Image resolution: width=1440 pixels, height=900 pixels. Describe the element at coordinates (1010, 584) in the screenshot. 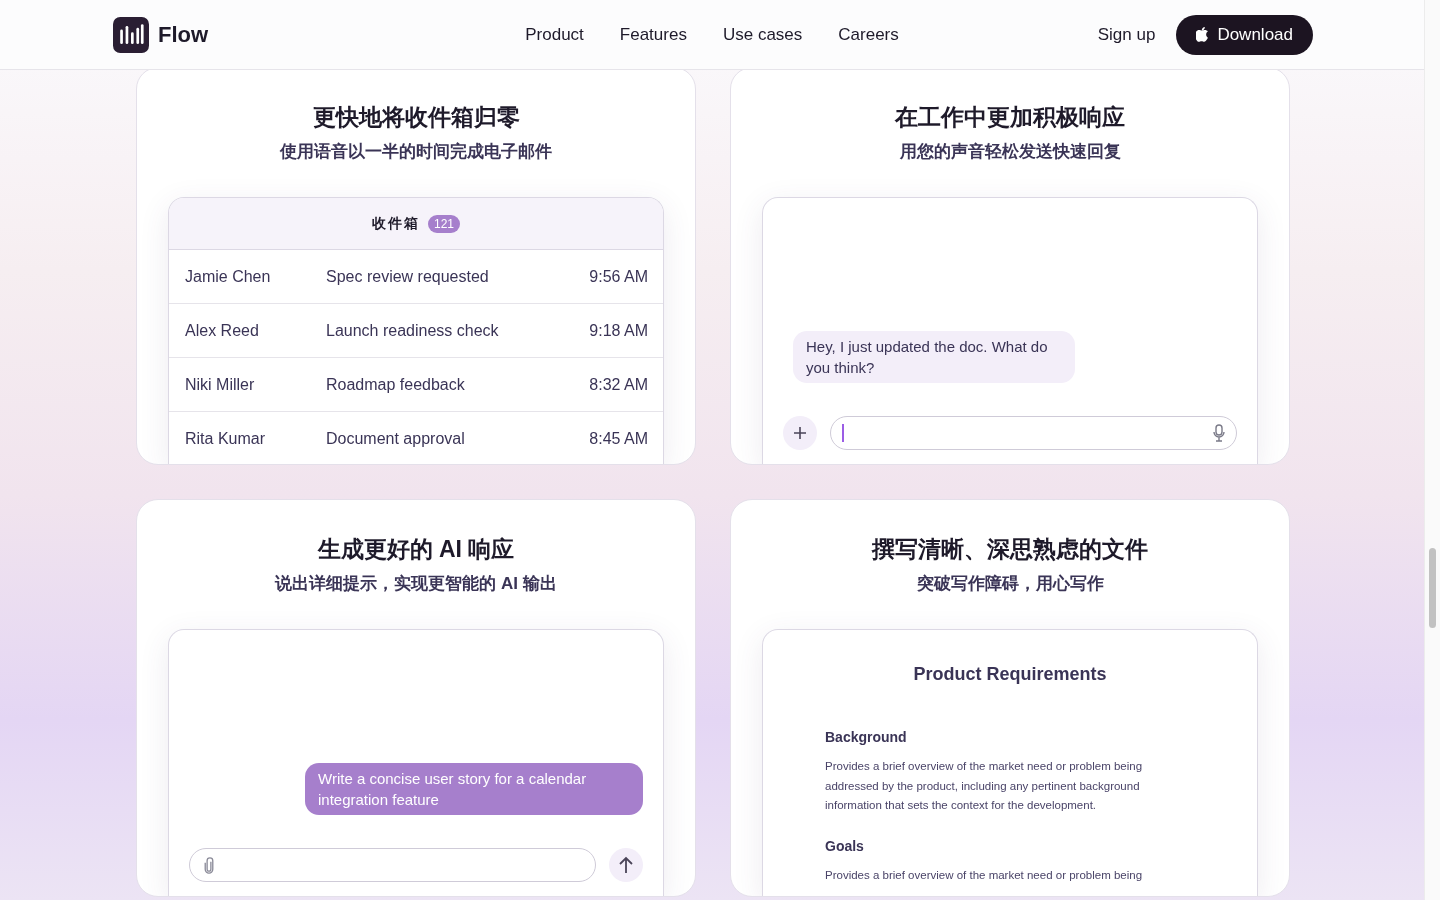

I see `card-subtitle: 突破写作障碍，用心写作` at that location.